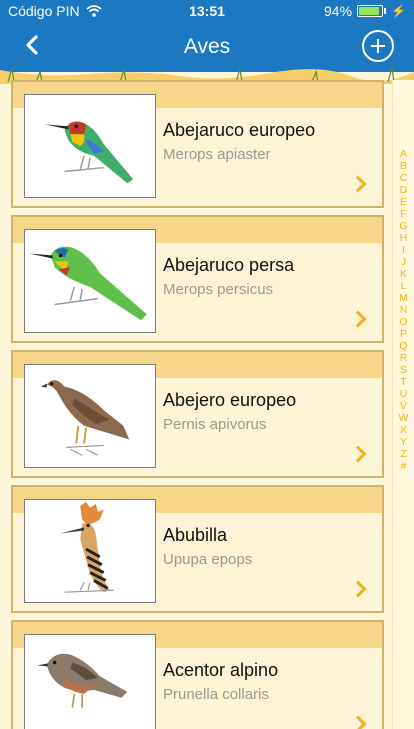  I want to click on index-letter: U, so click(404, 394).